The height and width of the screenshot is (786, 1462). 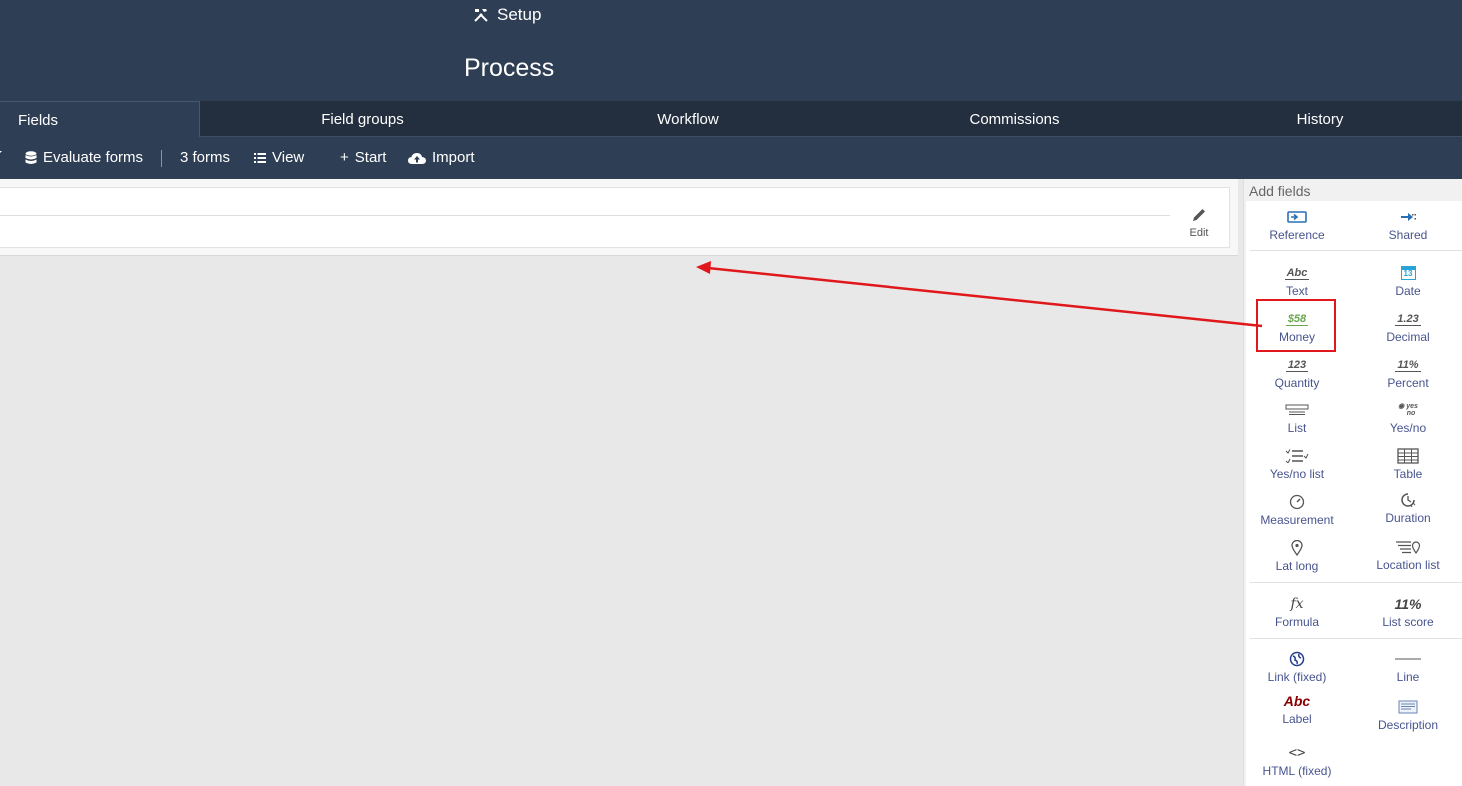 What do you see at coordinates (1199, 223) in the screenshot?
I see `edit-button: Edit` at bounding box center [1199, 223].